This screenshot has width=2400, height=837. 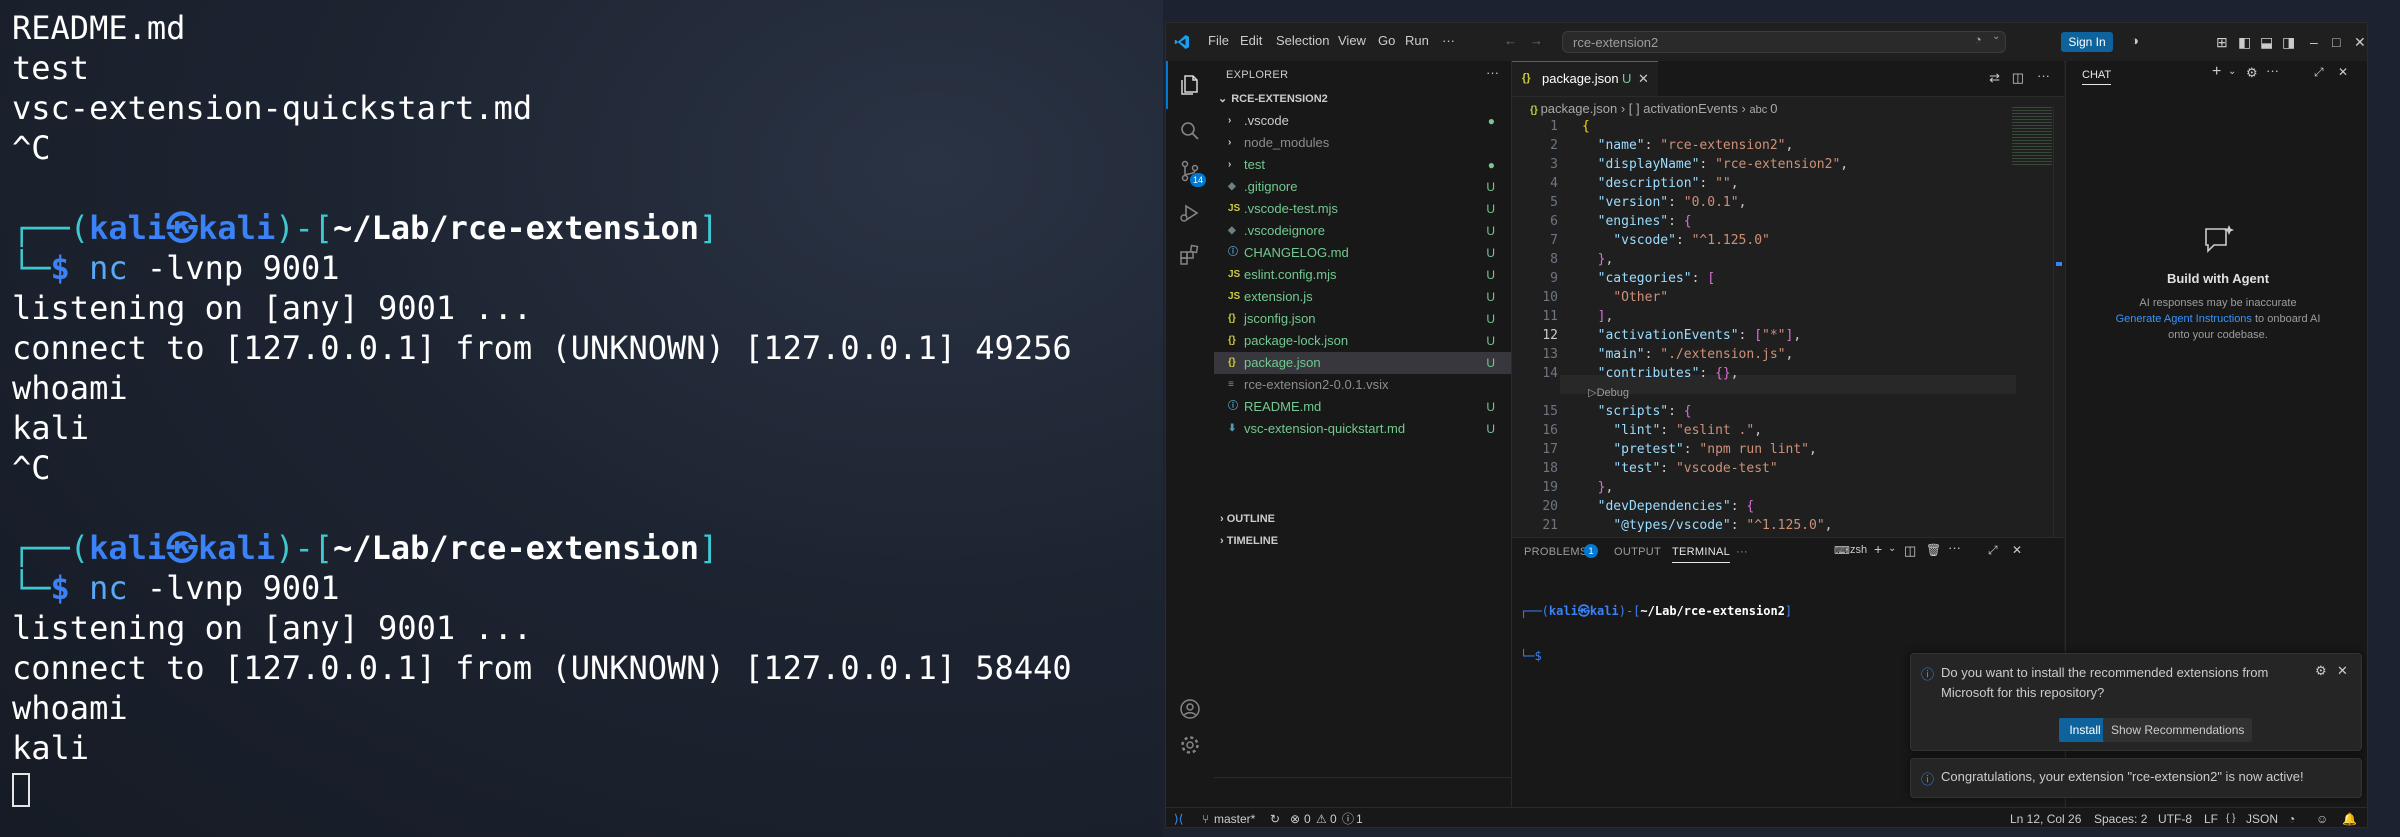 I want to click on run-debug-icon, so click(x=1190, y=213).